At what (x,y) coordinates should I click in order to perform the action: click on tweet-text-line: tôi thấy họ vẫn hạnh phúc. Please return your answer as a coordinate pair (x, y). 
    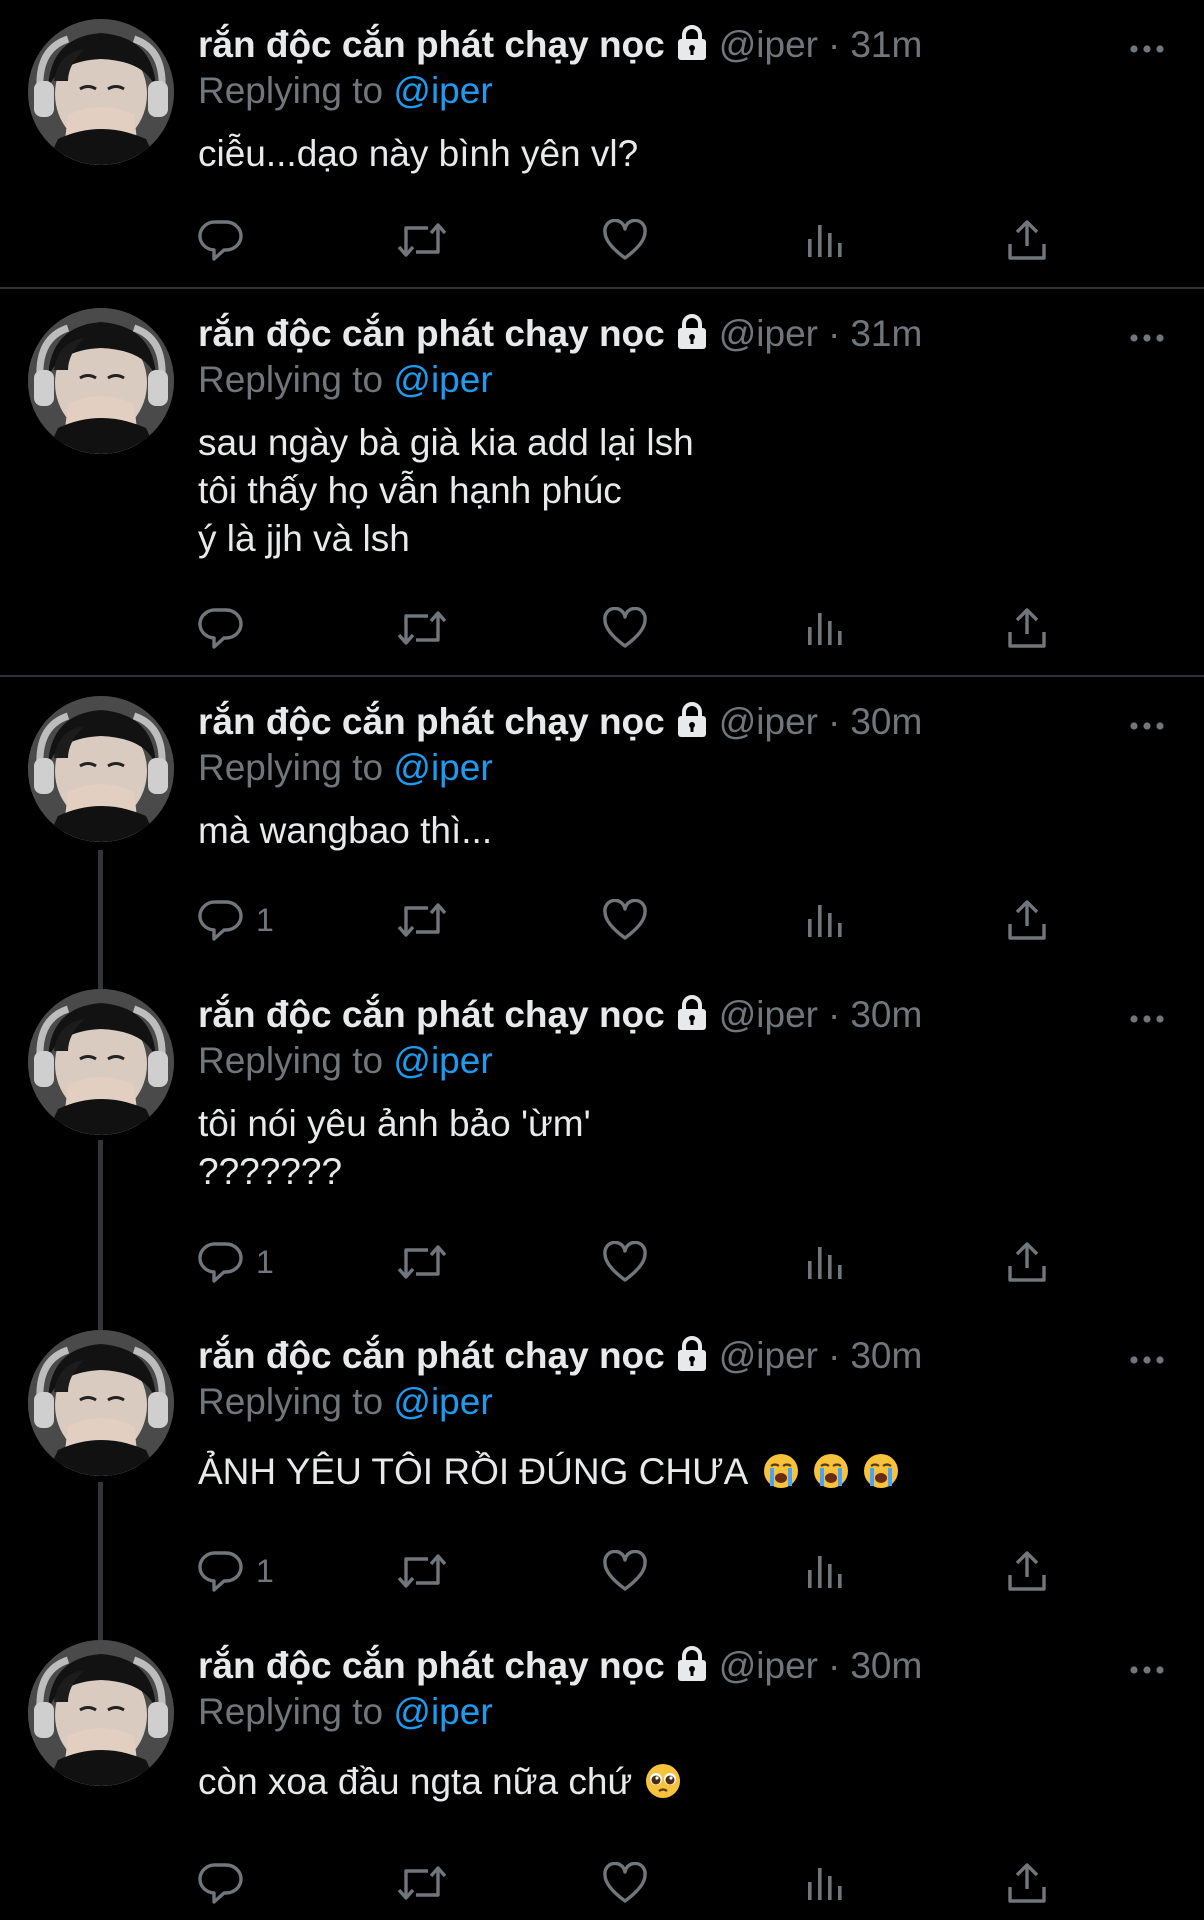
    Looking at the image, I should click on (410, 490).